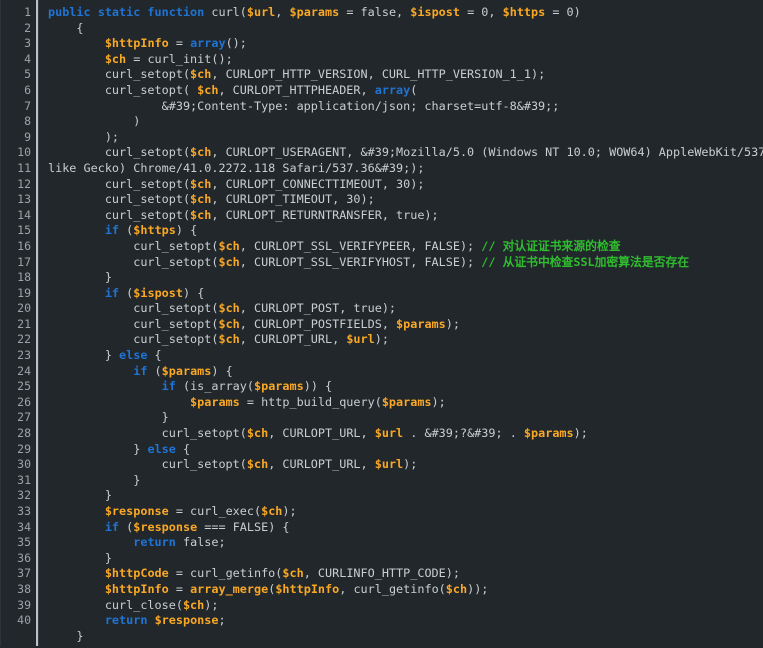 The width and height of the screenshot is (763, 648). I want to click on code-token-pl: =, so click(179, 43).